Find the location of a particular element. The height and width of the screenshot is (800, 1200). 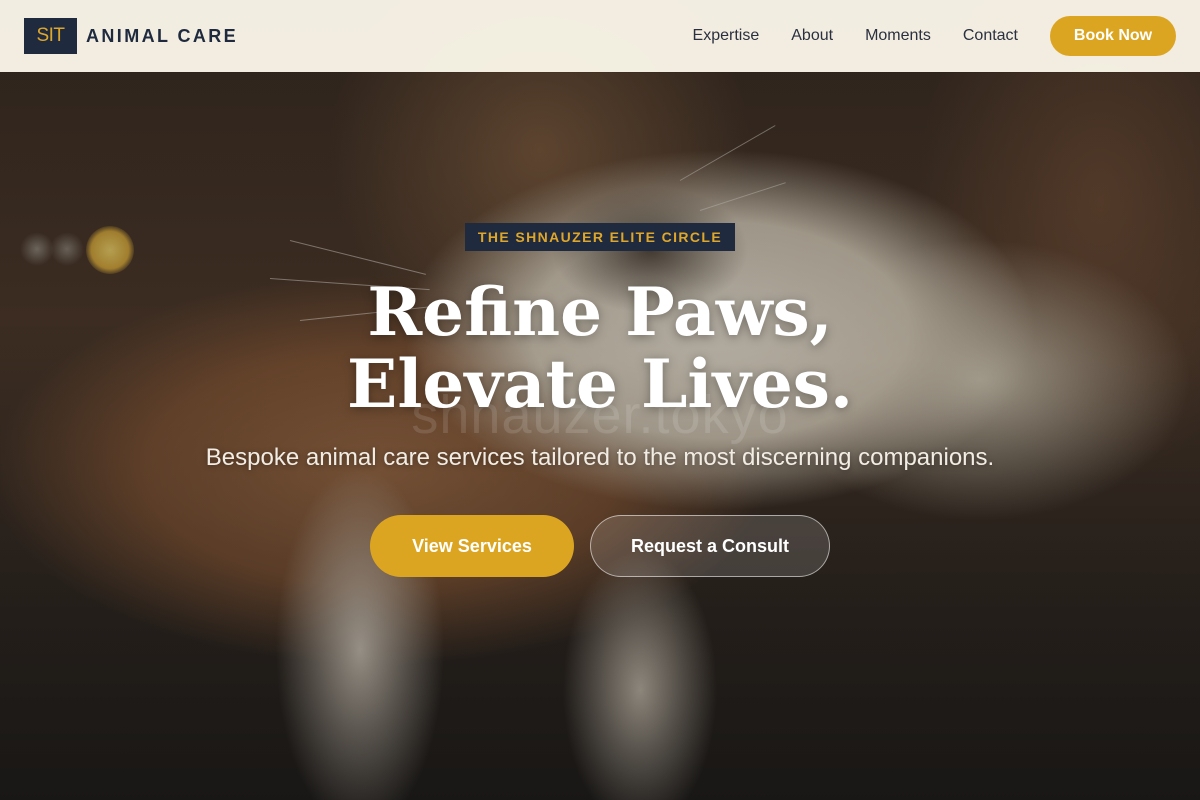

brand-name: ANIMAL CARE is located at coordinates (162, 35).